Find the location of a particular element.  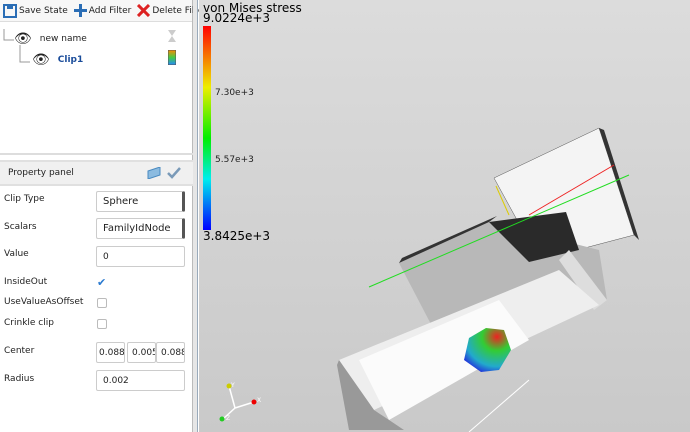

crinkle-clip-checkbox is located at coordinates (102, 324).